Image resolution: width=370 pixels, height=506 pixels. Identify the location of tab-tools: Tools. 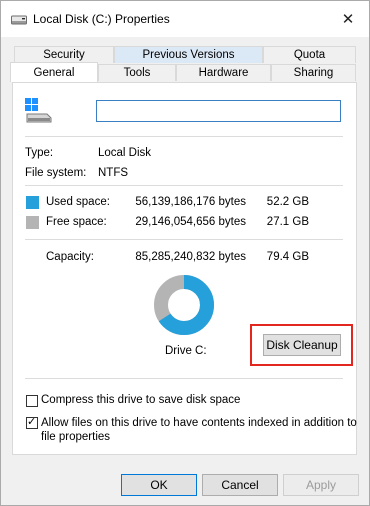
(137, 72).